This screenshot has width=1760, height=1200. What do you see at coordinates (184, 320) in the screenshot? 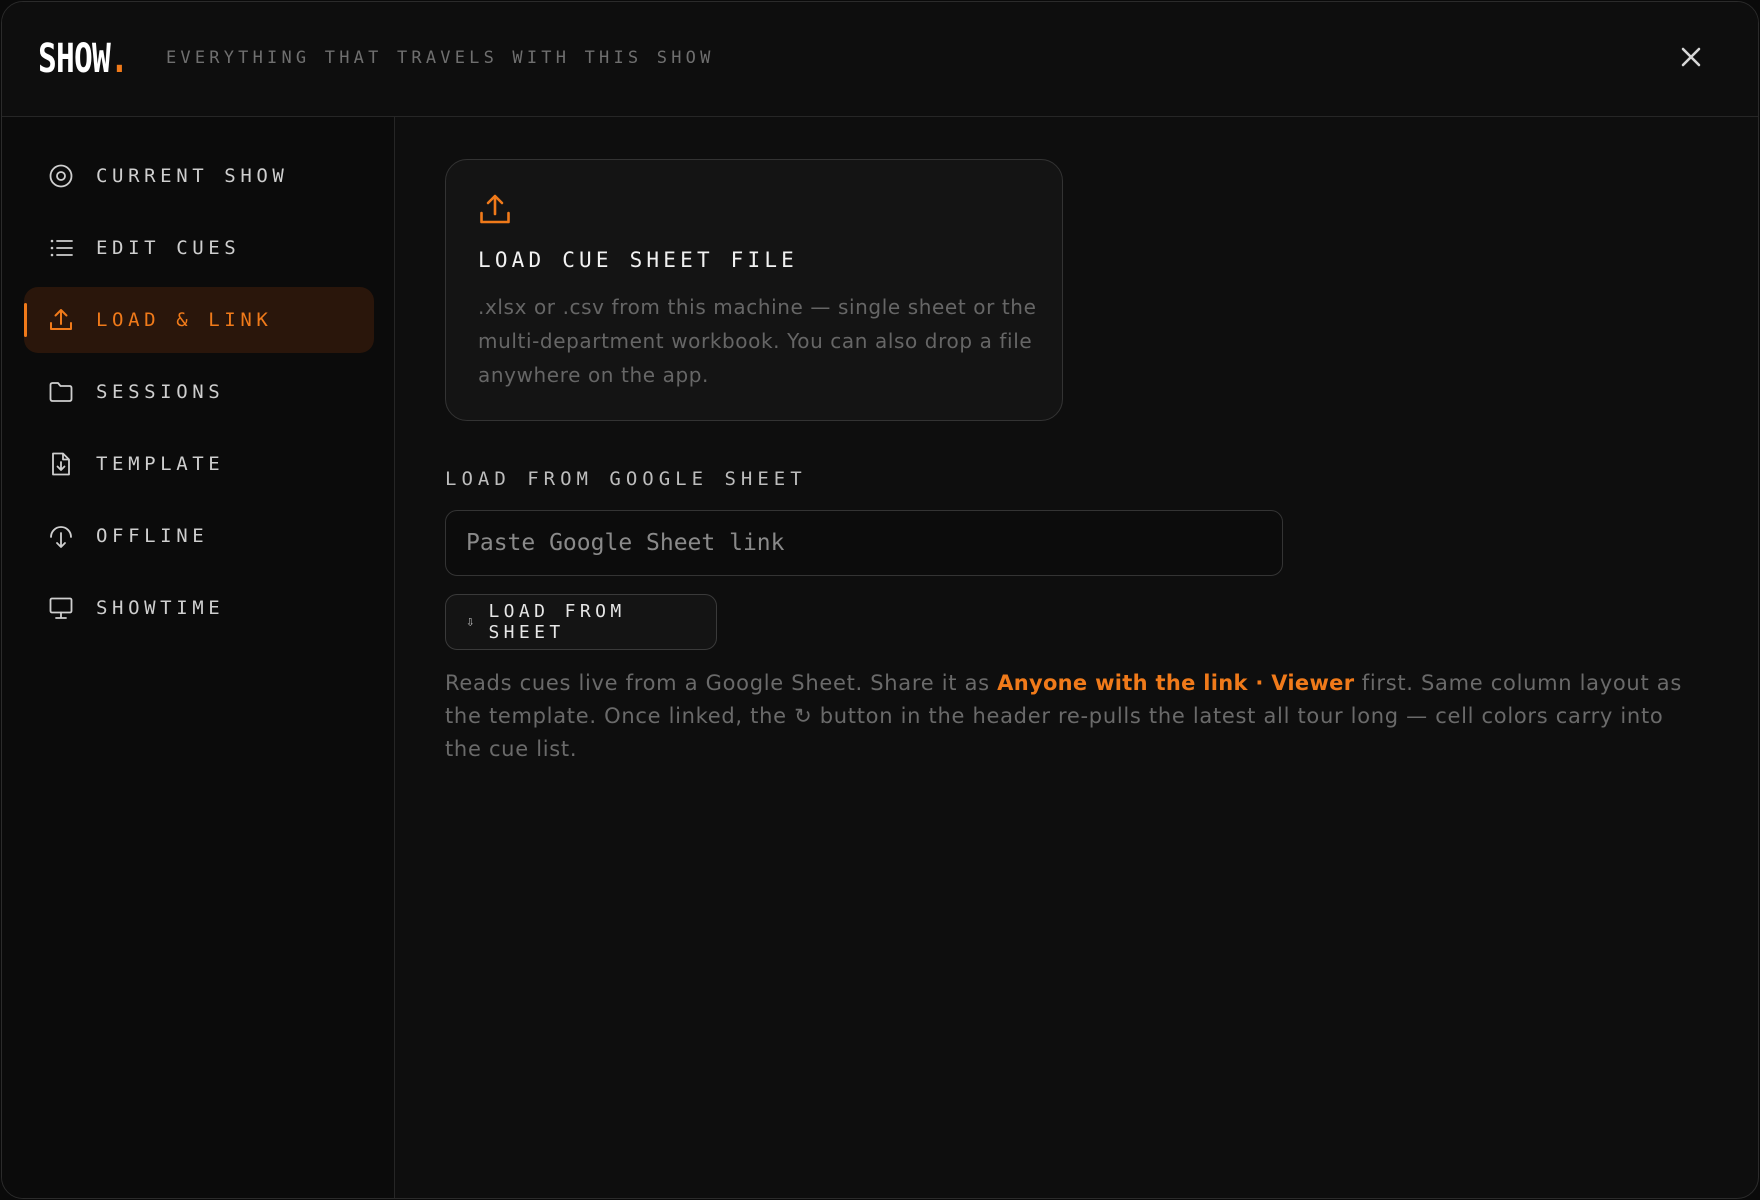
I see `sidebar-item-label: LOAD & LINK` at bounding box center [184, 320].